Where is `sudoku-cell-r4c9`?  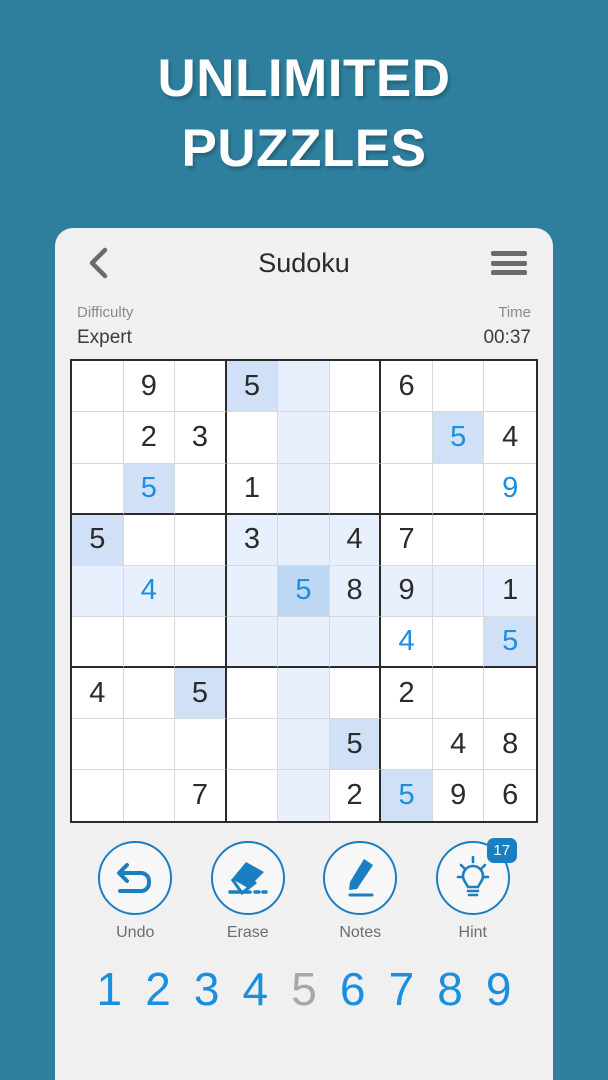
sudoku-cell-r4c9 is located at coordinates (510, 540).